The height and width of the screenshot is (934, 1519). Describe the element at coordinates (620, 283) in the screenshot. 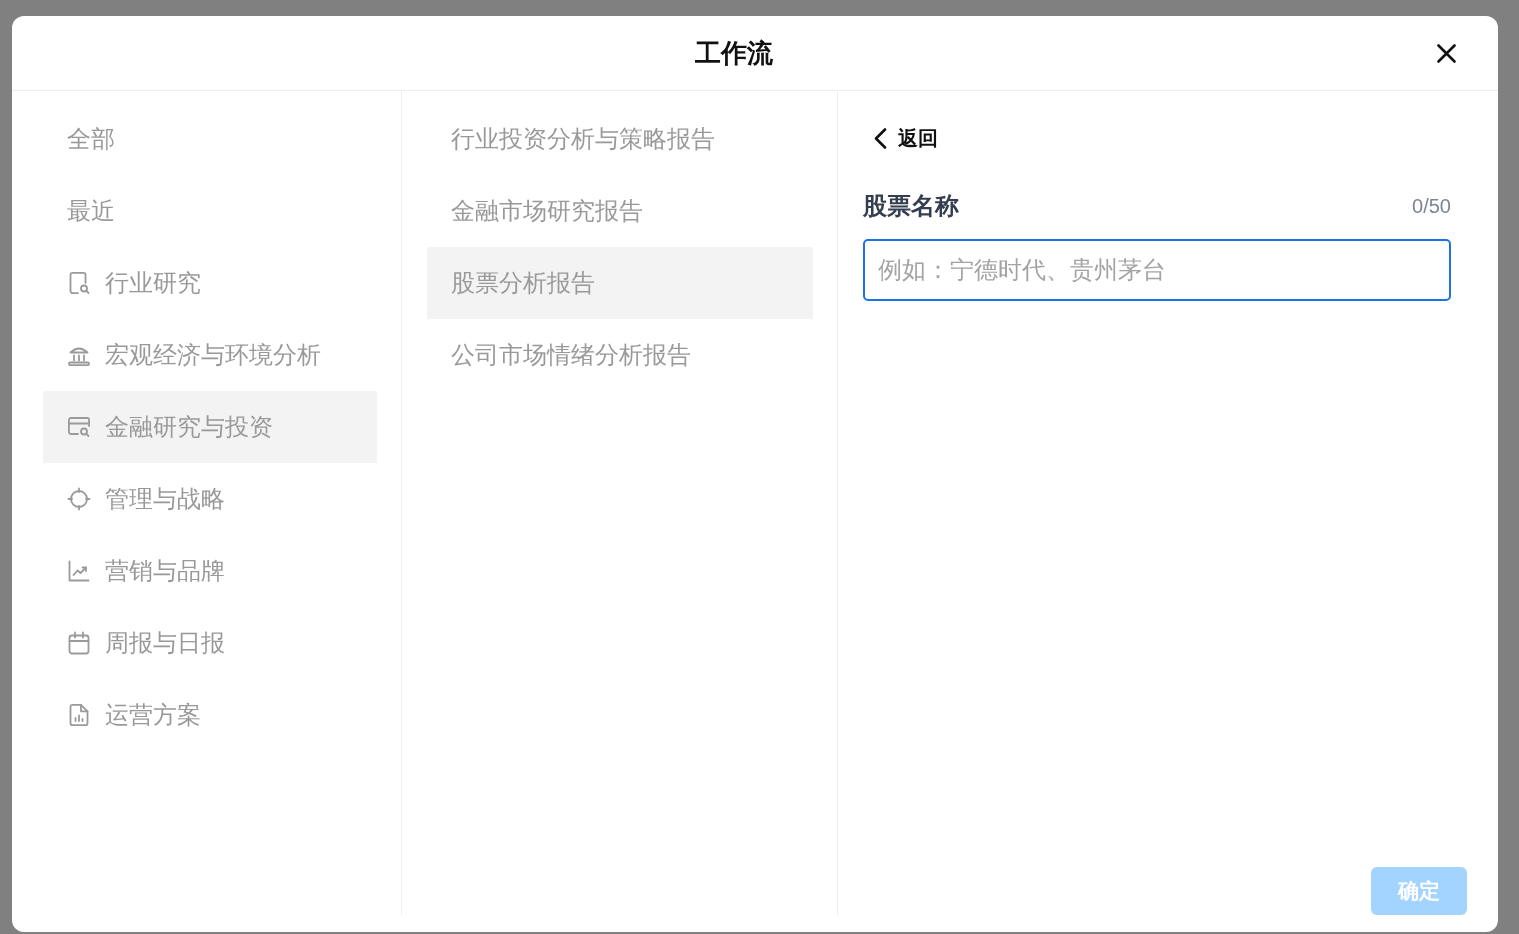

I see `template-item: 股票分析报告` at that location.